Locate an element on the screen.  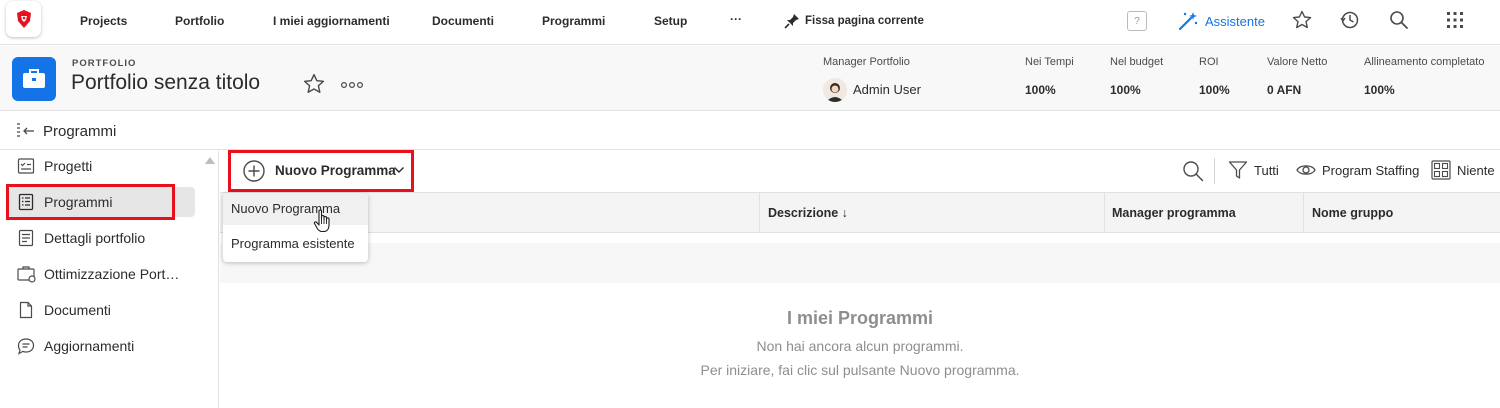
user-avatar-icon is located at coordinates (835, 90).